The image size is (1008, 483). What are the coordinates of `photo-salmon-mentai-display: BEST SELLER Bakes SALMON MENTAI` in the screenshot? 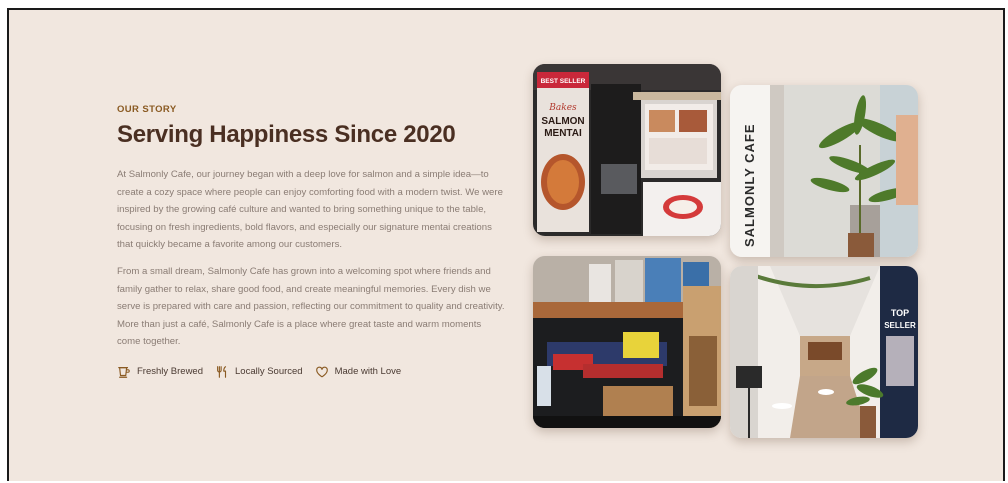 It's located at (627, 150).